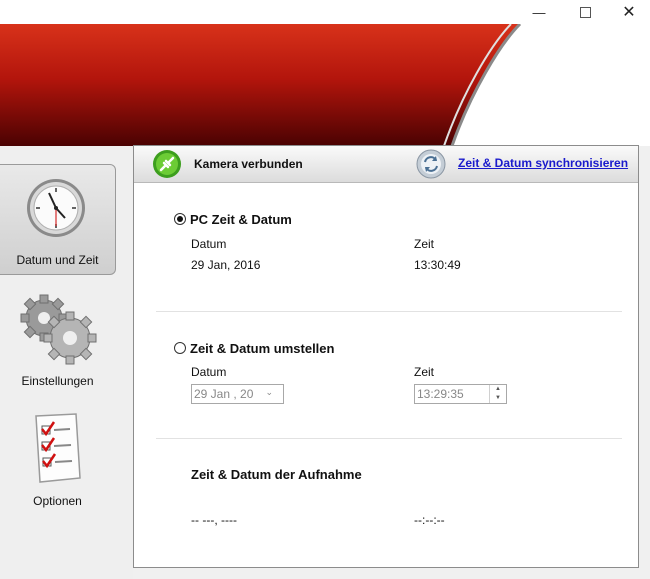 The height and width of the screenshot is (579, 650). I want to click on set-time-label: Zeit, so click(424, 372).